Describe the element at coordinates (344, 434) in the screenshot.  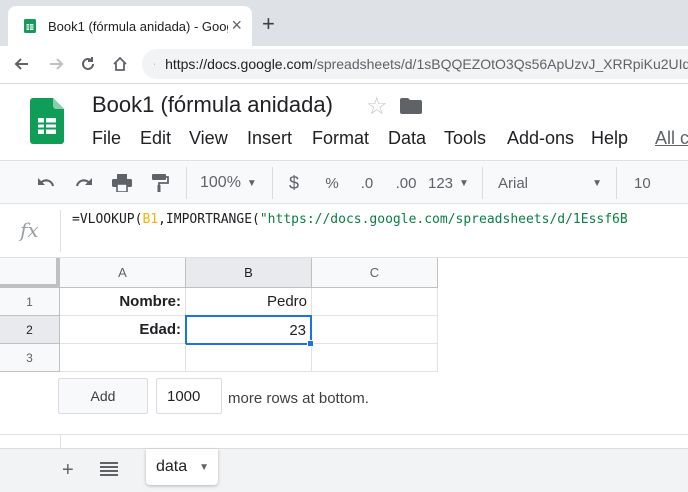
I see `grid-divider` at that location.